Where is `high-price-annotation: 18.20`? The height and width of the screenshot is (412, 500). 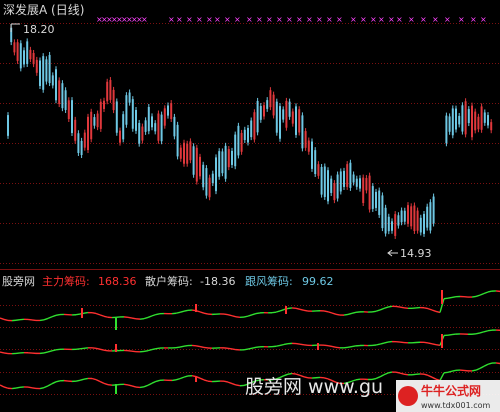 high-price-annotation: 18.20 is located at coordinates (32, 29).